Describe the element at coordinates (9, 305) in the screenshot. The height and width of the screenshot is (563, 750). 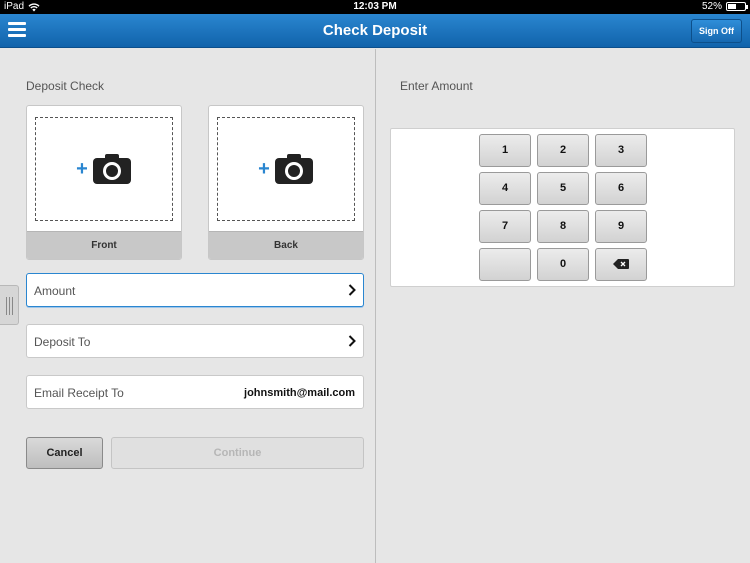
I see `side-drawer-handle` at that location.